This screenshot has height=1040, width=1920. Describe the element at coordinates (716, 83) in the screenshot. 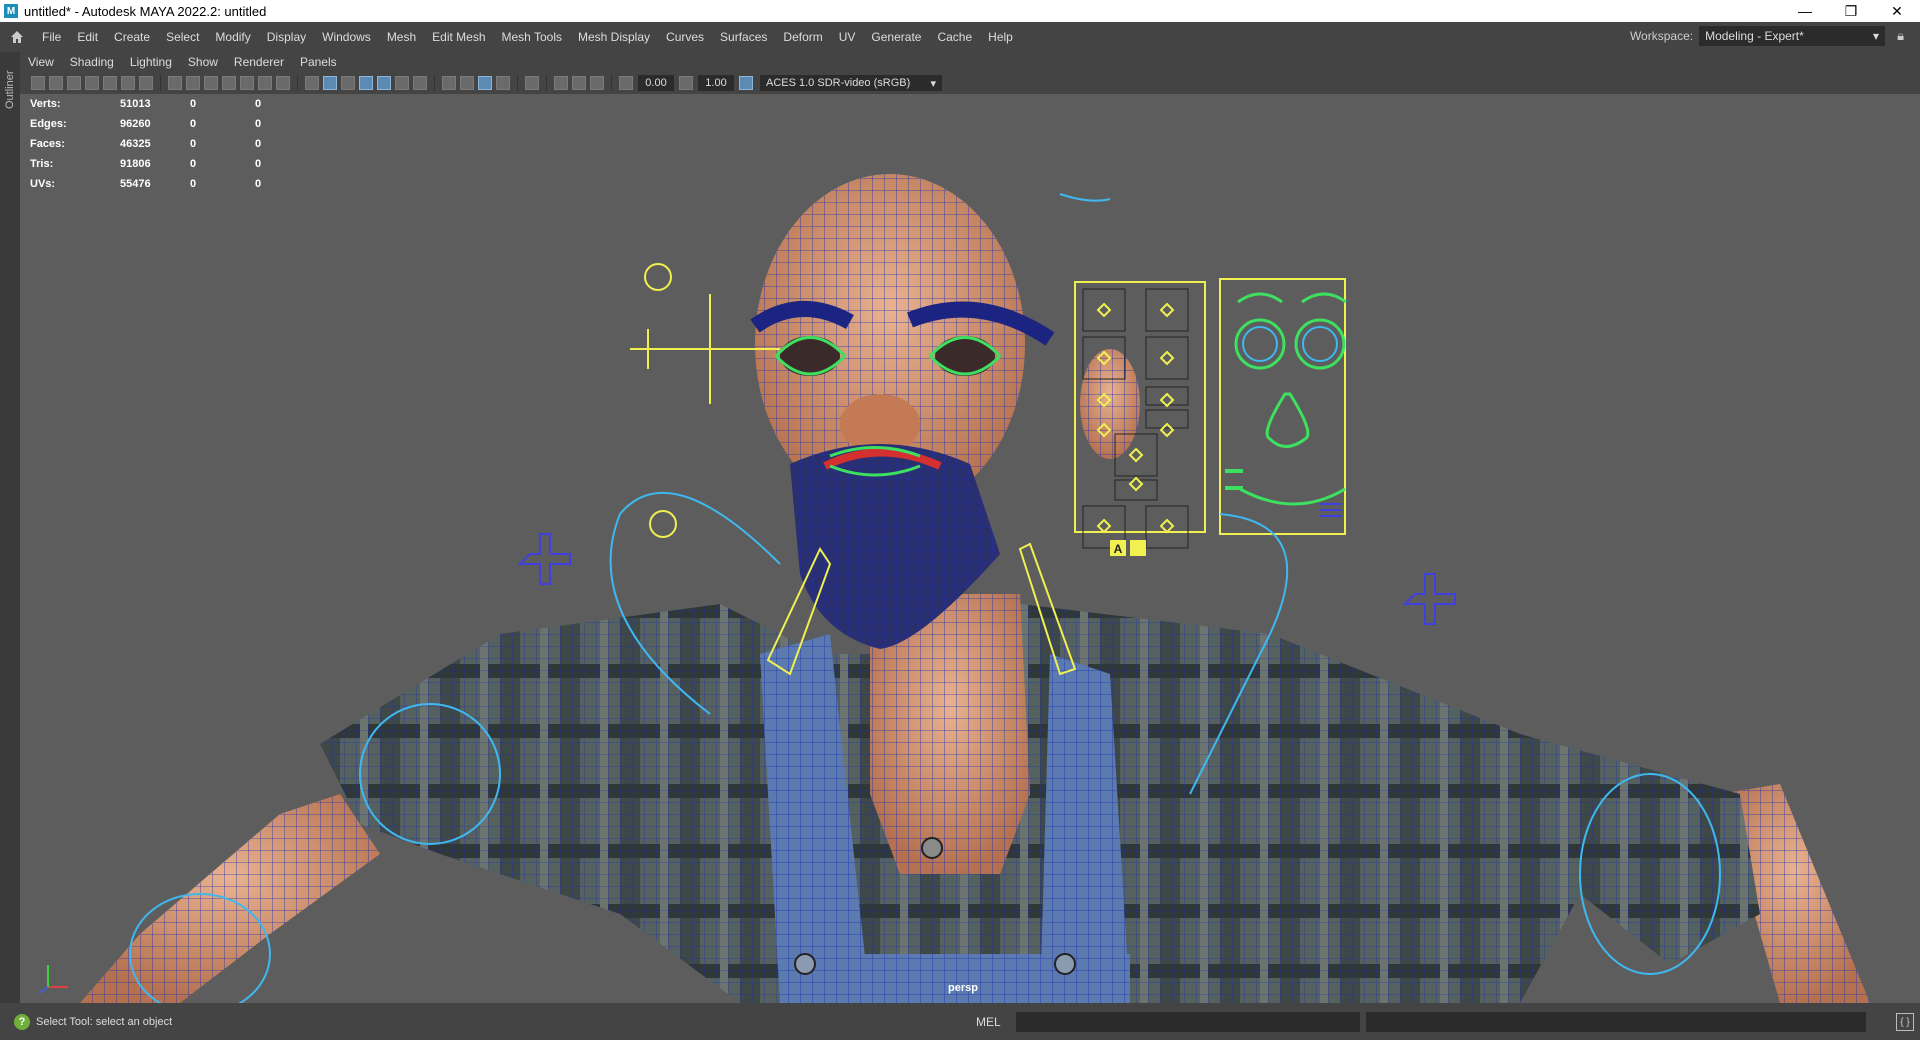

I see `gamma-field: 1.00` at that location.